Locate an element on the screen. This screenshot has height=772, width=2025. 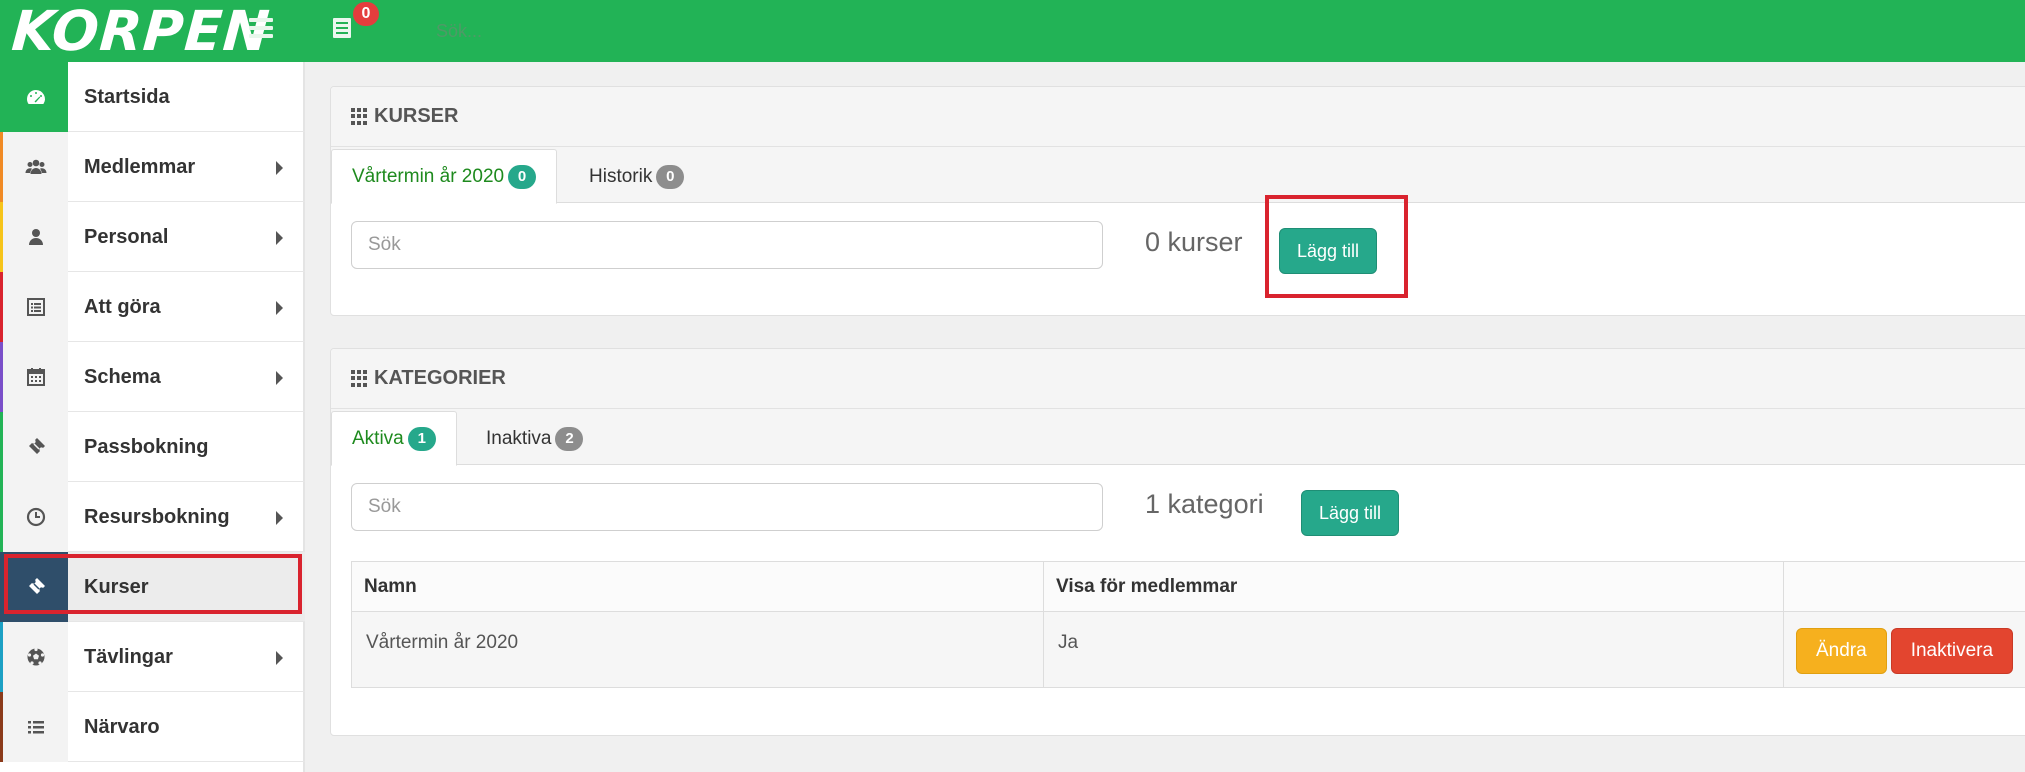
clock-icon is located at coordinates (34, 517).